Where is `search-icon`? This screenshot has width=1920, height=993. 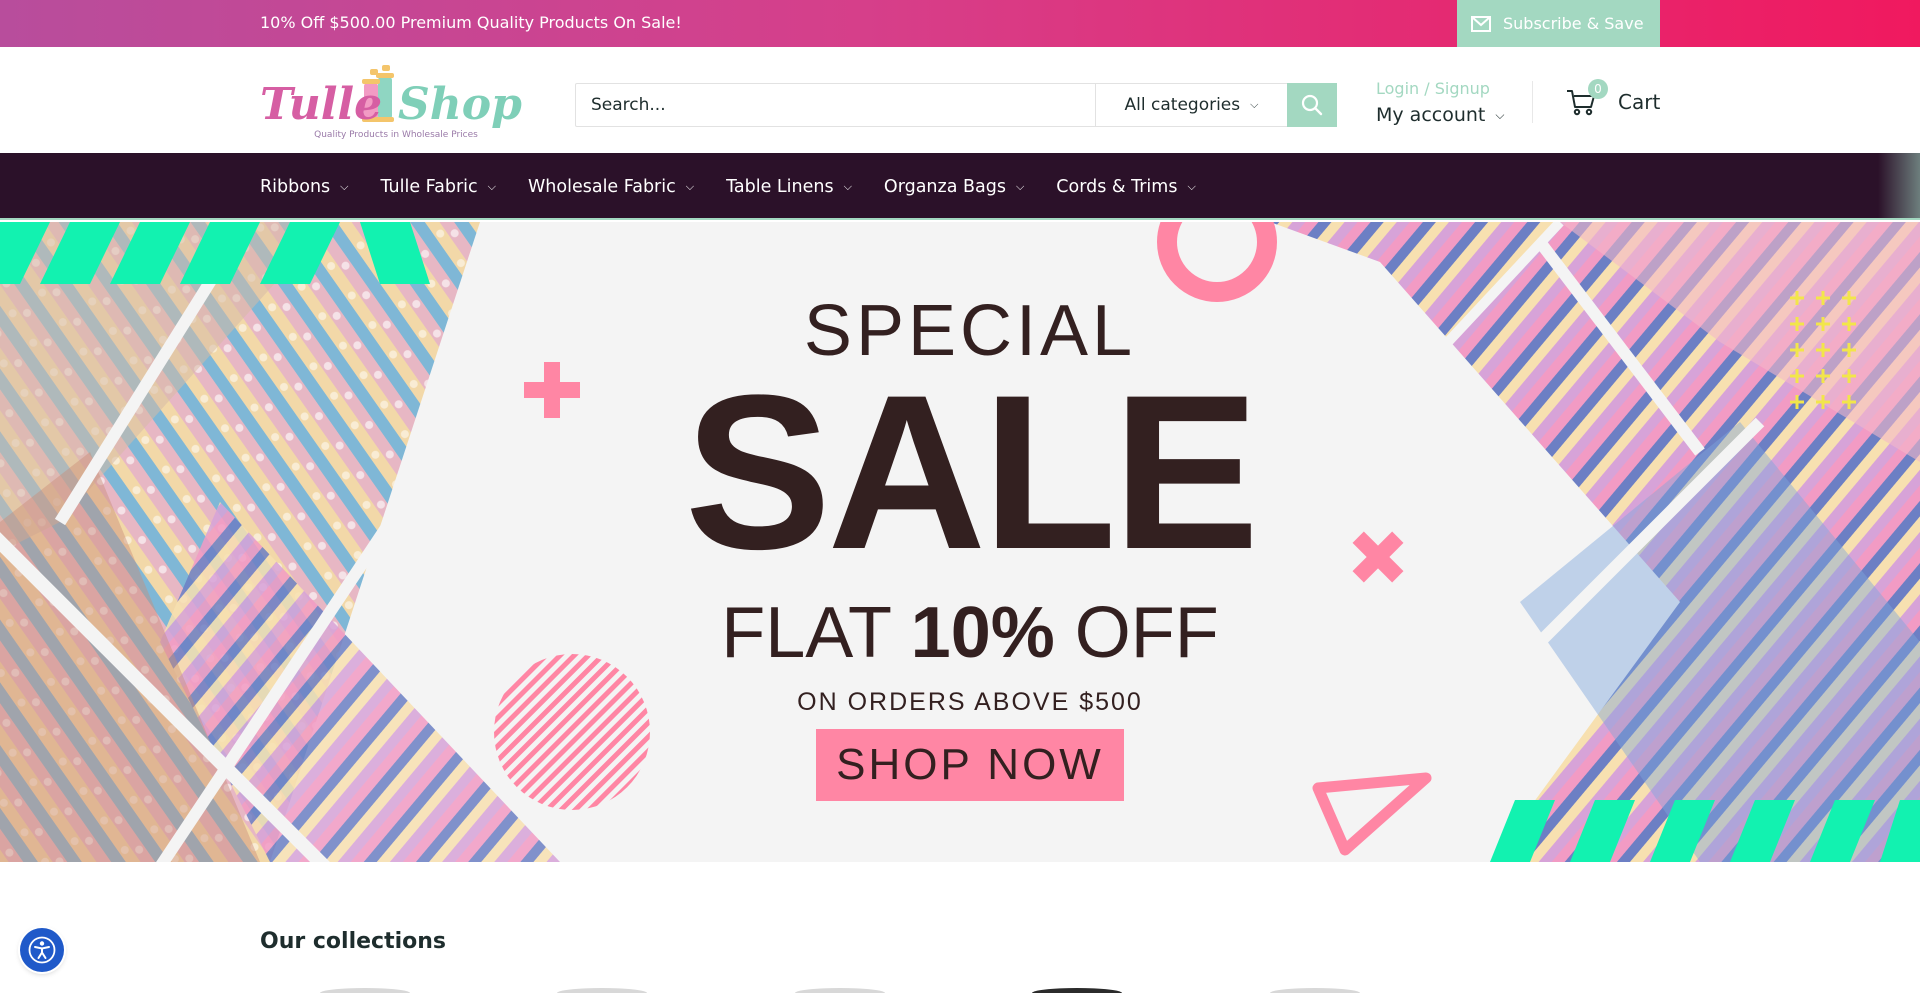 search-icon is located at coordinates (1312, 105).